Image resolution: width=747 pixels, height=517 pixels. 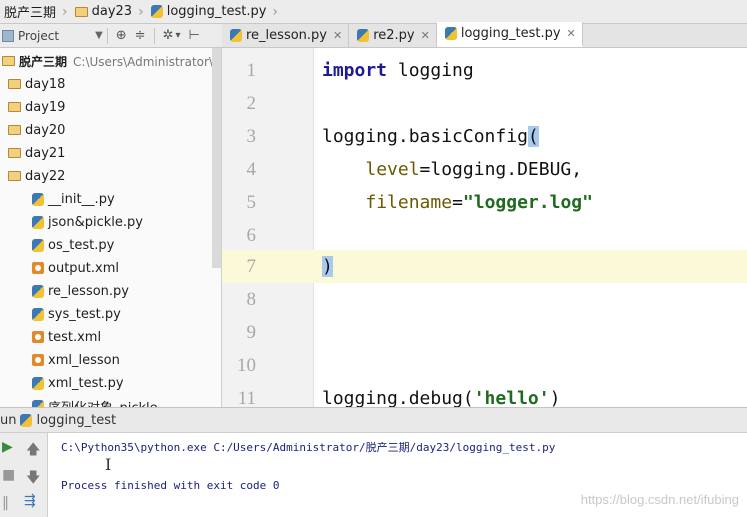 I want to click on tree-file-label: json&pickle.py, so click(x=95, y=222).